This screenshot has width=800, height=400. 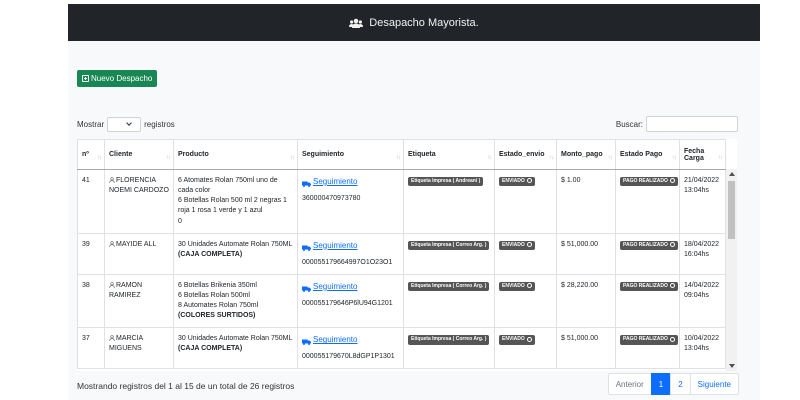 What do you see at coordinates (91, 301) in the screenshot?
I see `cell-number: 38` at bounding box center [91, 301].